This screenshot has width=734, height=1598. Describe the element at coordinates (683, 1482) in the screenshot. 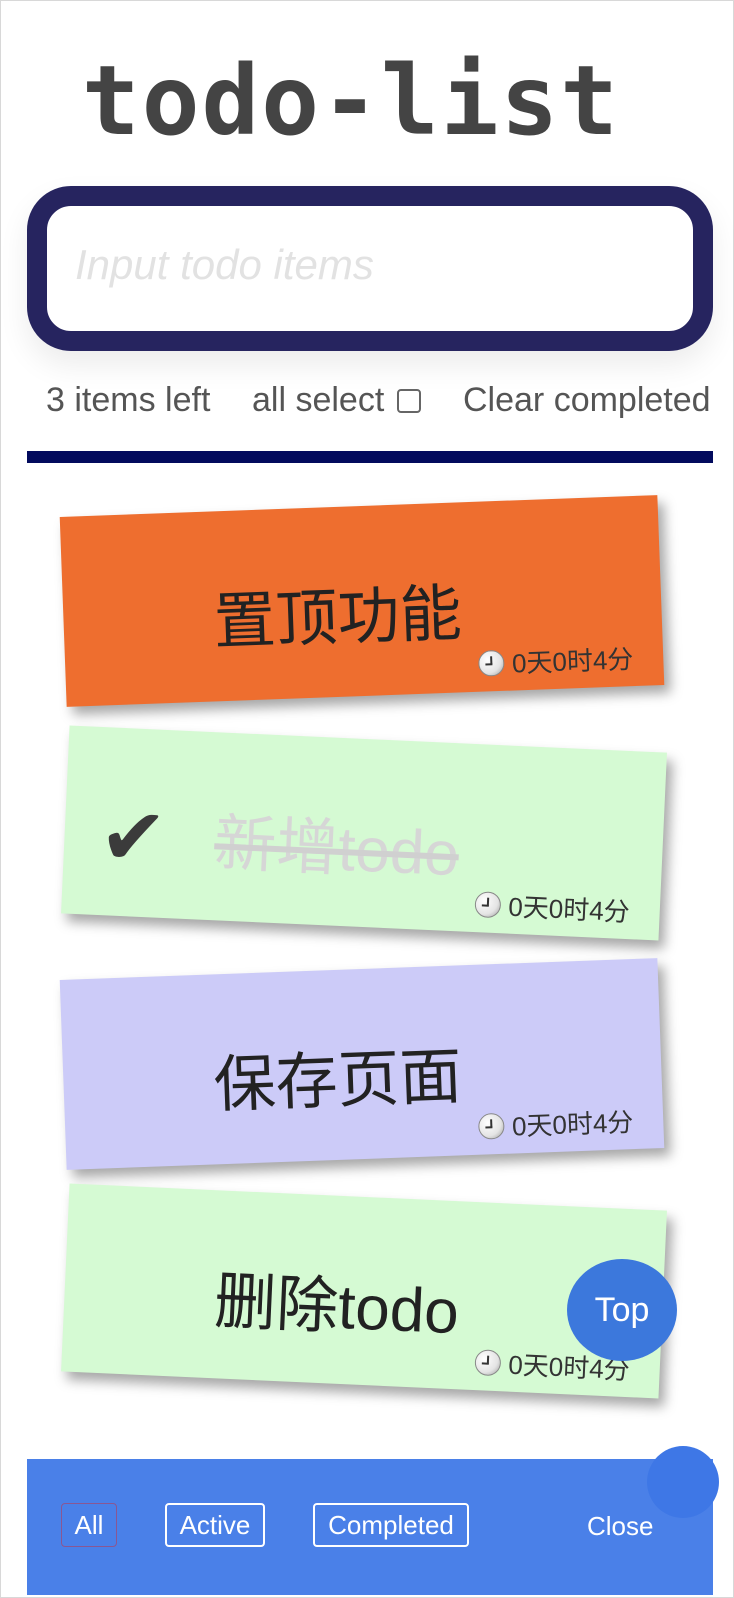

I see `floating-action-button` at that location.